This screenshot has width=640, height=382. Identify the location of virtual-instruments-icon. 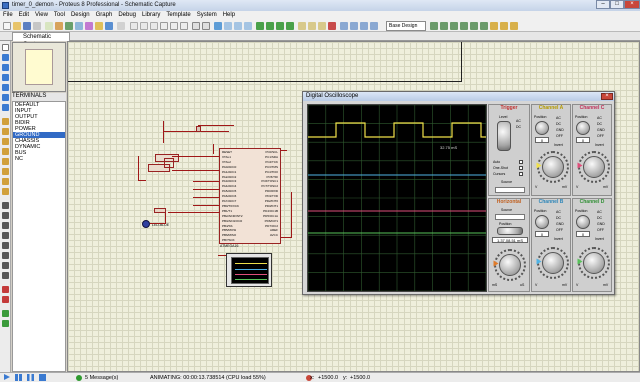
(5, 191).